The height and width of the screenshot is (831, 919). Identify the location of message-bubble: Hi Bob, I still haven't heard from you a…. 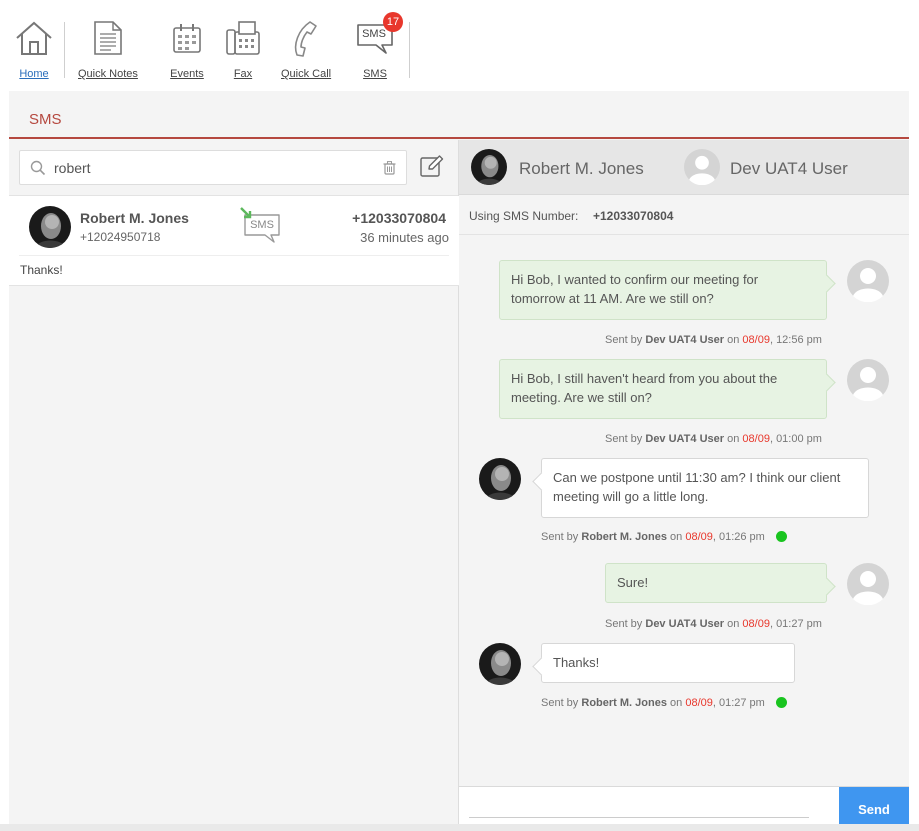
(663, 389).